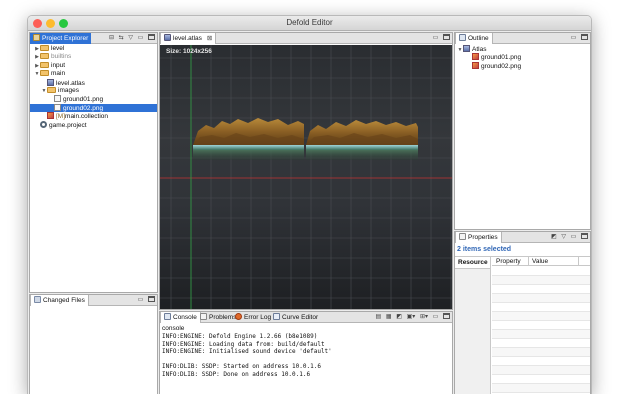 Image resolution: width=618 pixels, height=394 pixels. Describe the element at coordinates (522, 38) in the screenshot. I see `outline-tabbar: Outline ▭` at that location.